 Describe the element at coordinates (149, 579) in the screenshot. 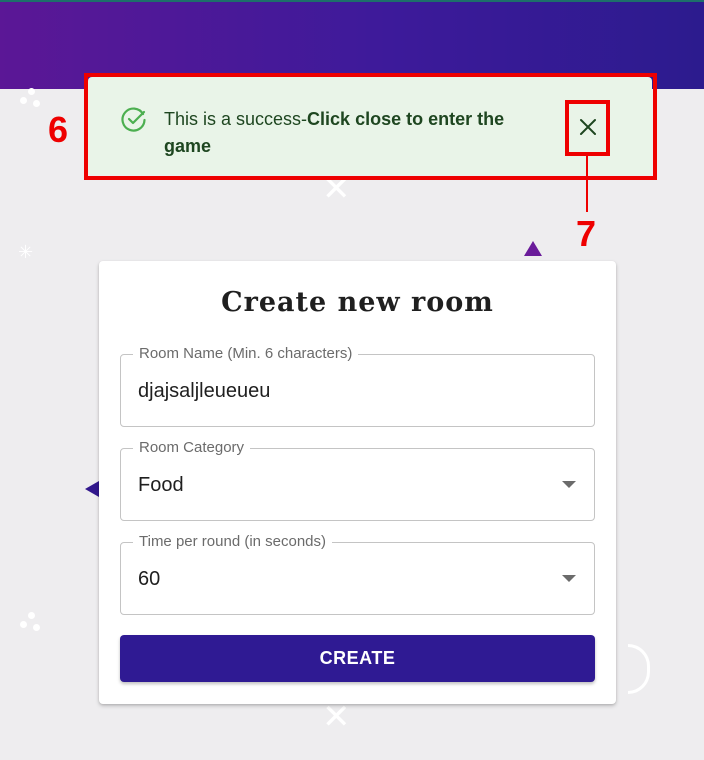

I see `time-per-round-value: 60` at that location.